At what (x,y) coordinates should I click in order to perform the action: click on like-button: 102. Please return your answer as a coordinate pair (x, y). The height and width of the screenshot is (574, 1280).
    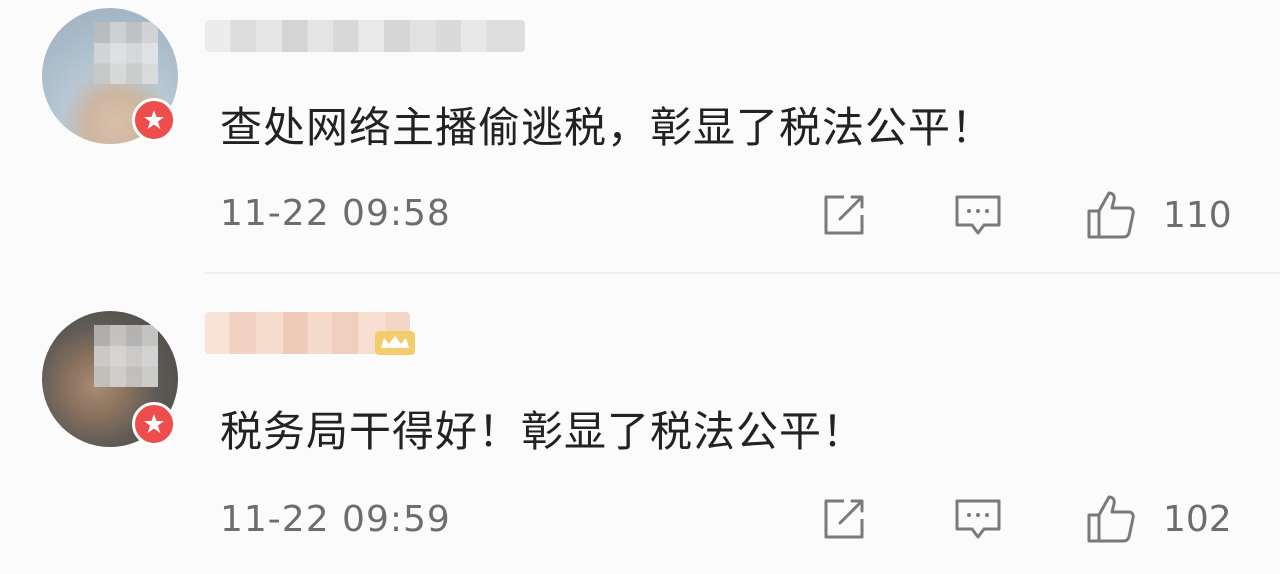
    Looking at the image, I should click on (1158, 519).